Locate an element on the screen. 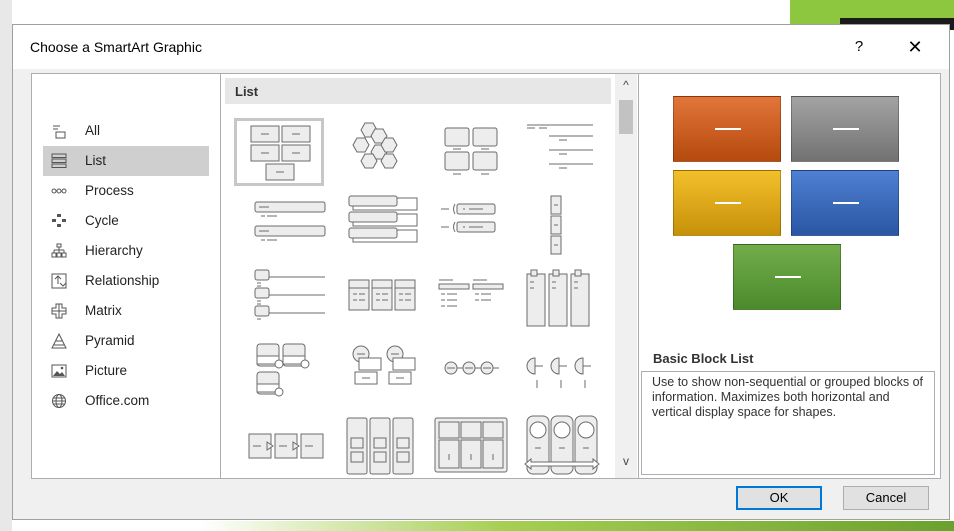 This screenshot has width=954, height=531. category-label: List is located at coordinates (96, 160).